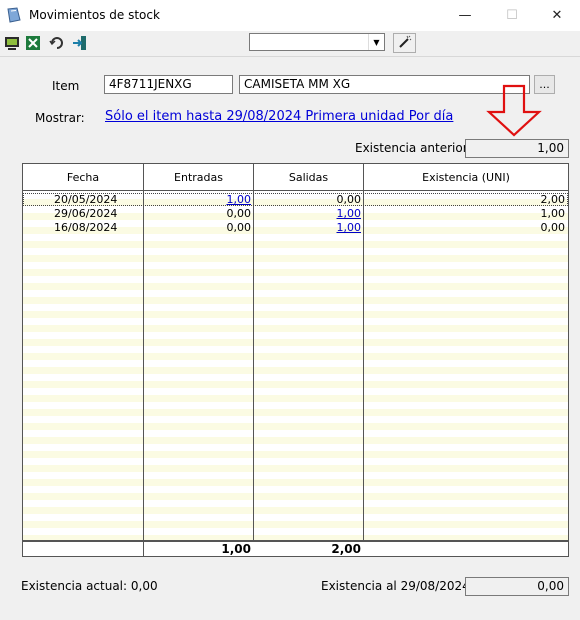 Image resolution: width=580 pixels, height=620 pixels. What do you see at coordinates (239, 199) in the screenshot?
I see `entradas-link: 1,00` at bounding box center [239, 199].